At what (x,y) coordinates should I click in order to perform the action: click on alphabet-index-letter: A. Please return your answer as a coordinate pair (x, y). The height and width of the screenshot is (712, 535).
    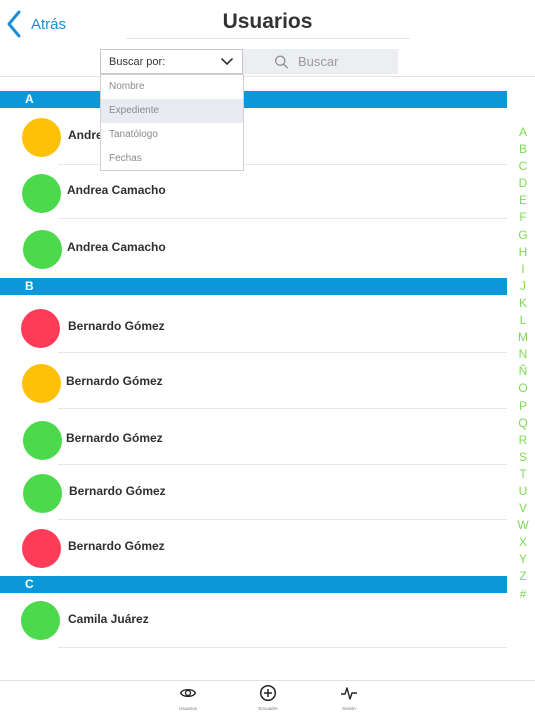
    Looking at the image, I should click on (523, 132).